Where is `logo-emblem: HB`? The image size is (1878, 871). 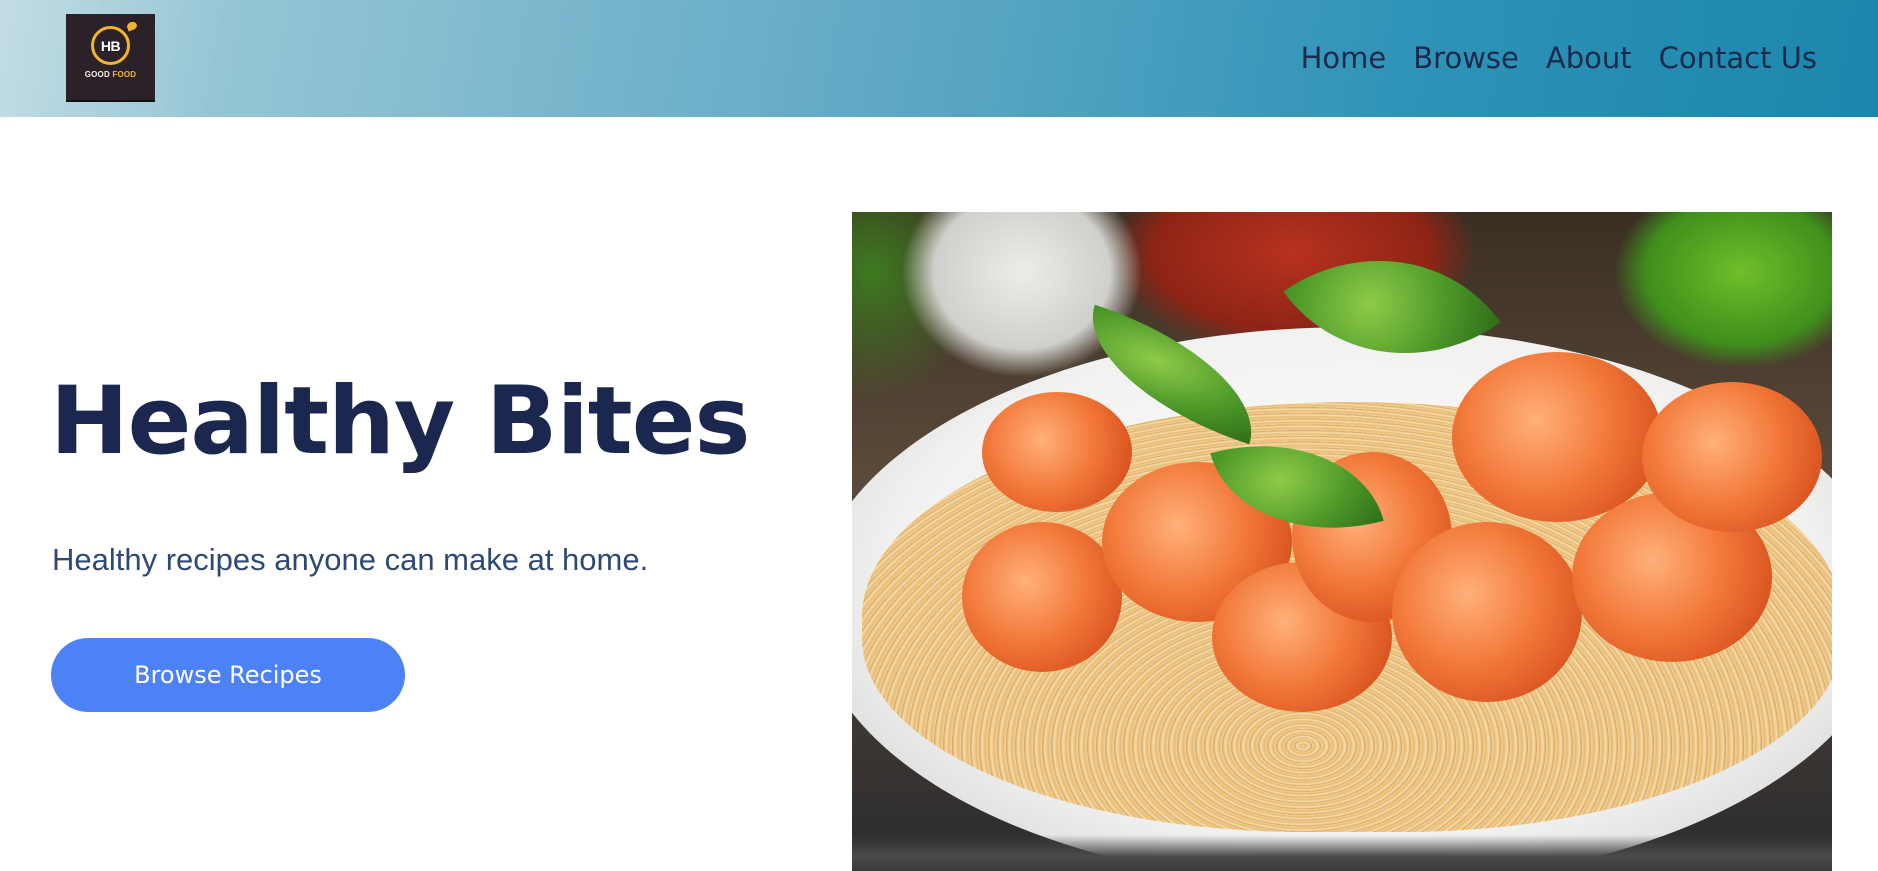
logo-emblem: HB is located at coordinates (115, 42).